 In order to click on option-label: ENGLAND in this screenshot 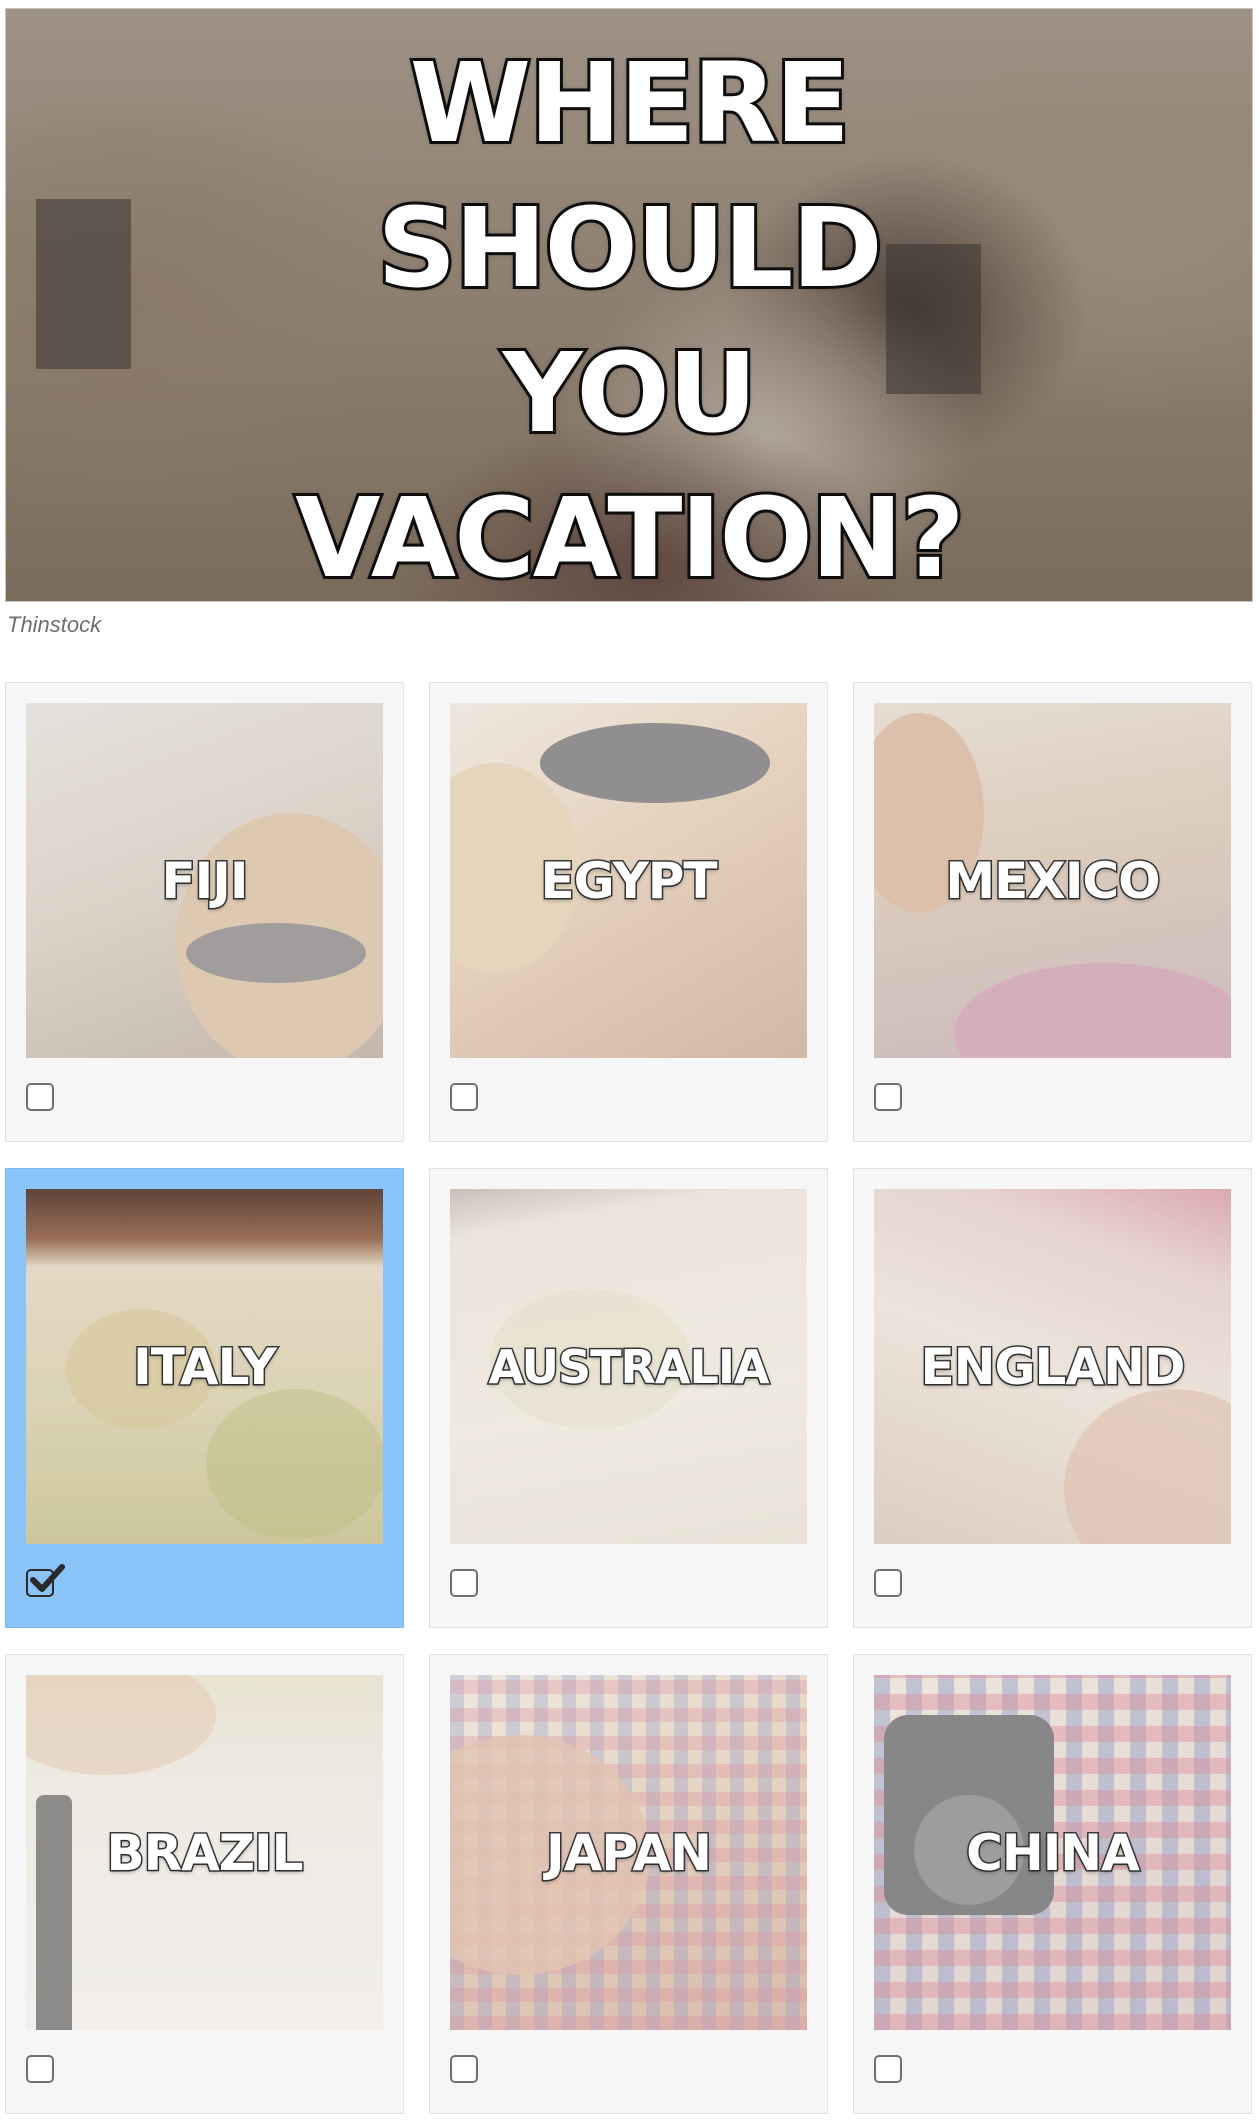, I will do `click(1053, 1366)`.